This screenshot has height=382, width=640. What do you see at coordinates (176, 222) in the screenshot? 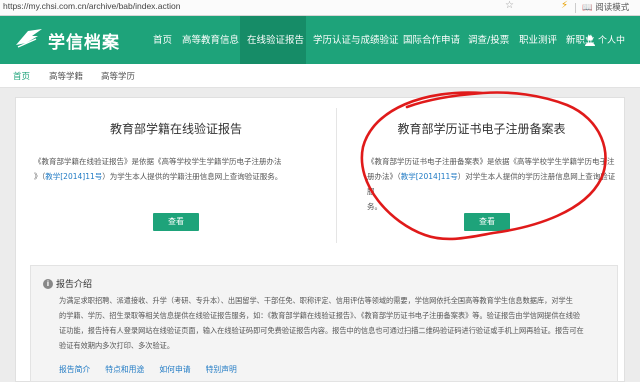
I see `view-enrollment-report-button: 查看` at bounding box center [176, 222].